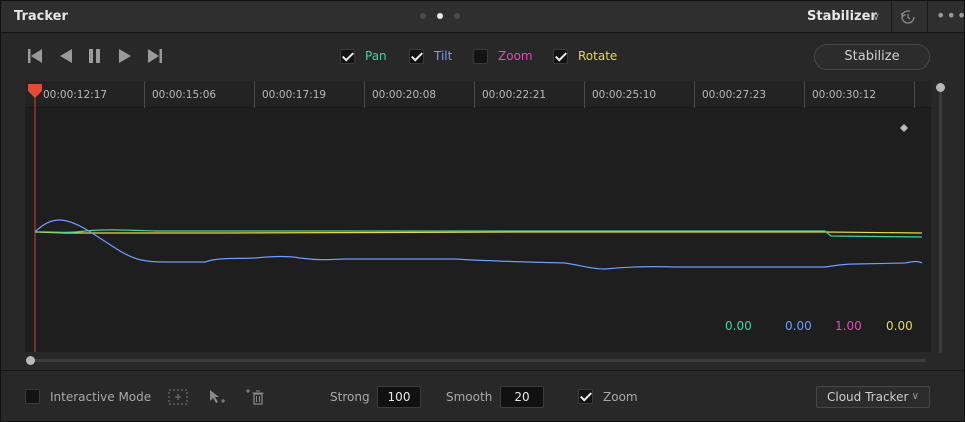 Image resolution: width=965 pixels, height=422 pixels. Describe the element at coordinates (522, 397) in the screenshot. I see `smooth-input: 20` at that location.